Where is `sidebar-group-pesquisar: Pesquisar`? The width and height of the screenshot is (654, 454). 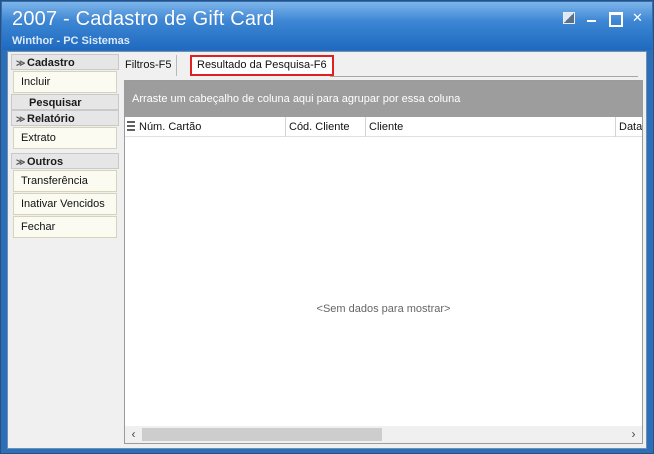 sidebar-group-pesquisar: Pesquisar is located at coordinates (65, 102).